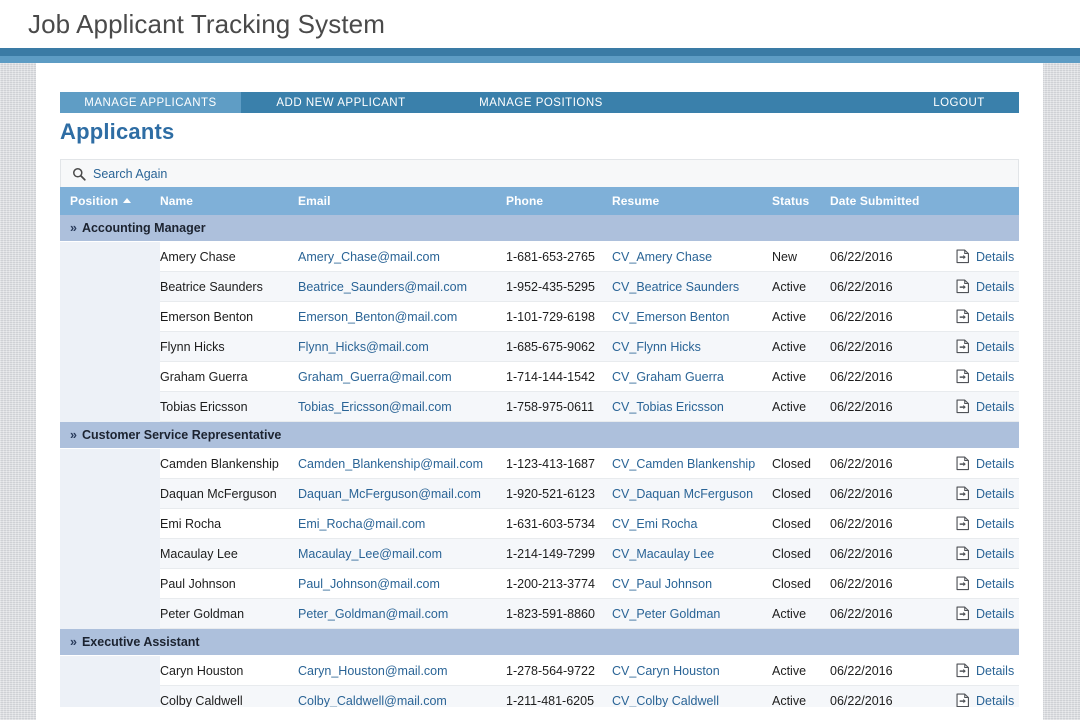  I want to click on column-header-resume: Resume, so click(692, 201).